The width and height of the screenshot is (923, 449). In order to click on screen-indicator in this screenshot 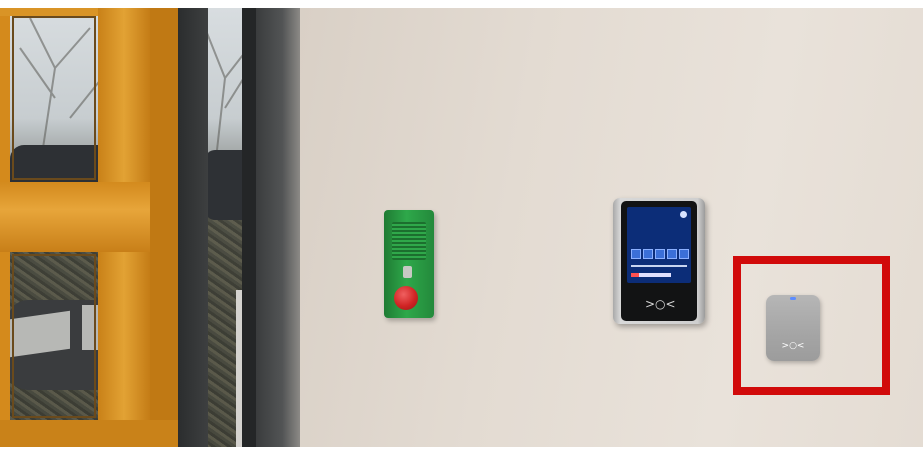, I will do `click(683, 214)`.